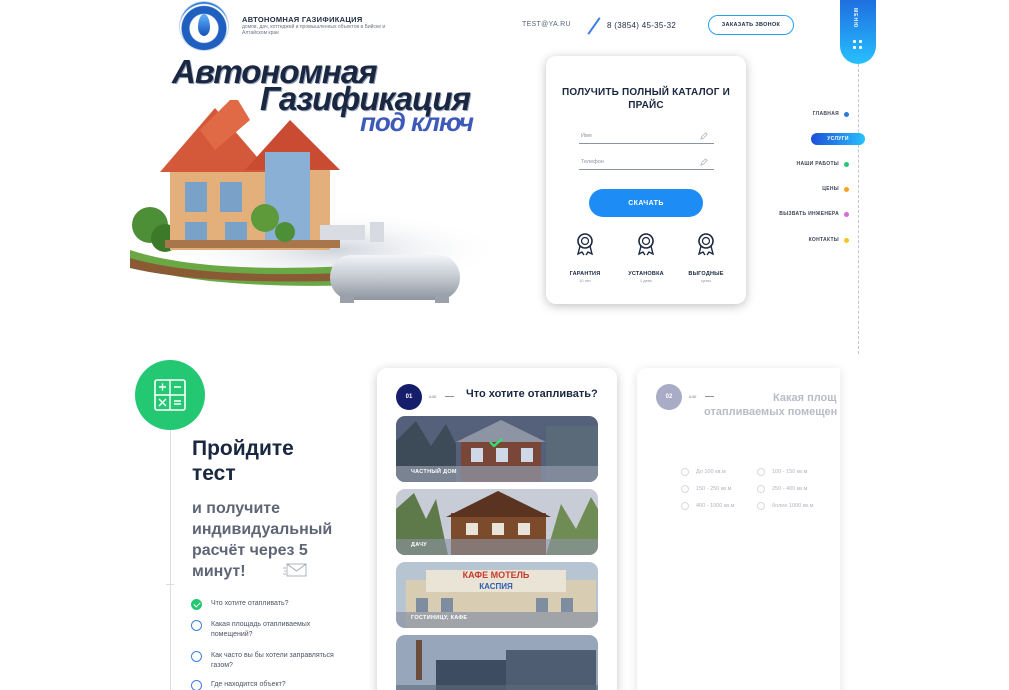 Image resolution: width=1009 pixels, height=690 pixels. What do you see at coordinates (706, 280) in the screenshot?
I see `feature-subtitle: цены` at bounding box center [706, 280].